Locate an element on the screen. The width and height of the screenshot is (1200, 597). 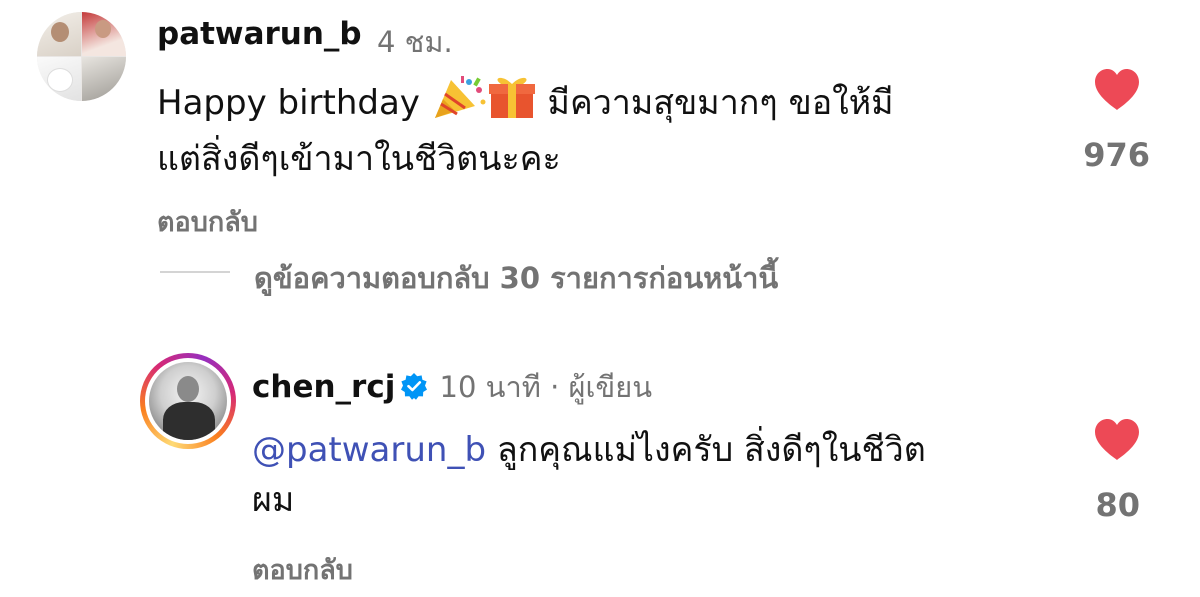
party-popper-icon is located at coordinates (459, 104).